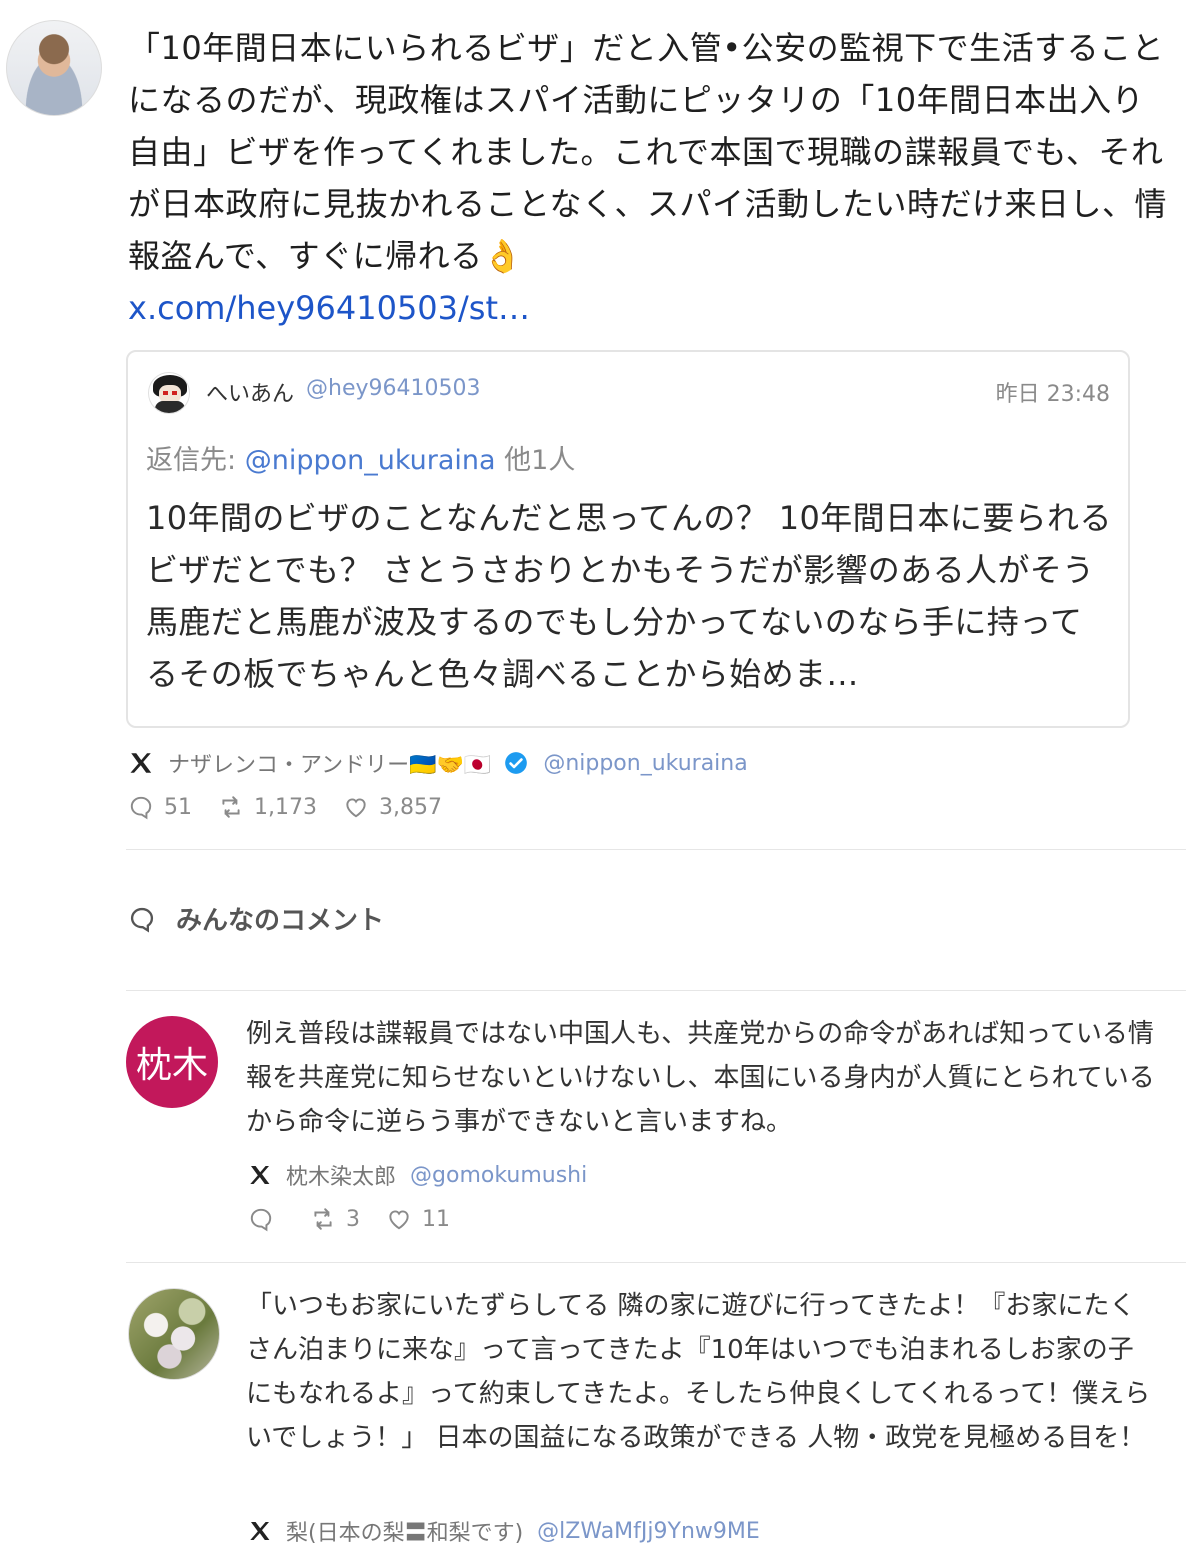 Image resolution: width=1186 pixels, height=1544 pixels. I want to click on verified-badge-icon, so click(516, 763).